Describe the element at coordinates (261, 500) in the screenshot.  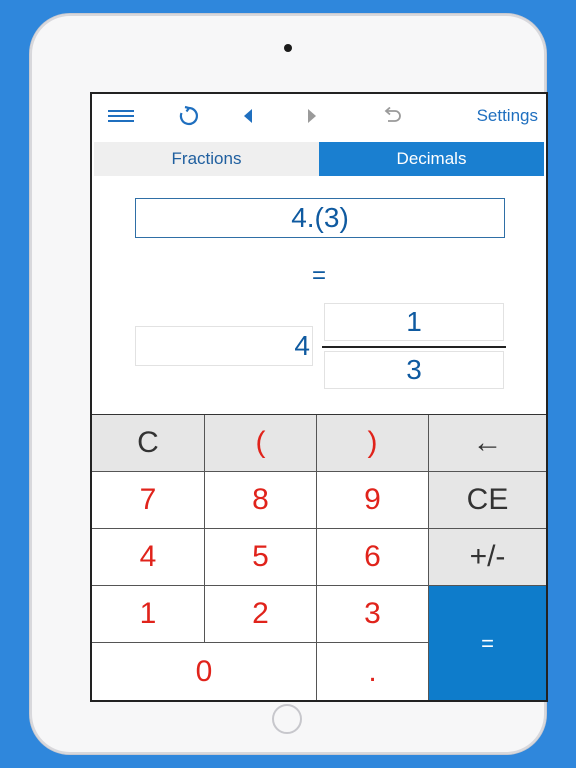
I see `key-8: 8` at that location.